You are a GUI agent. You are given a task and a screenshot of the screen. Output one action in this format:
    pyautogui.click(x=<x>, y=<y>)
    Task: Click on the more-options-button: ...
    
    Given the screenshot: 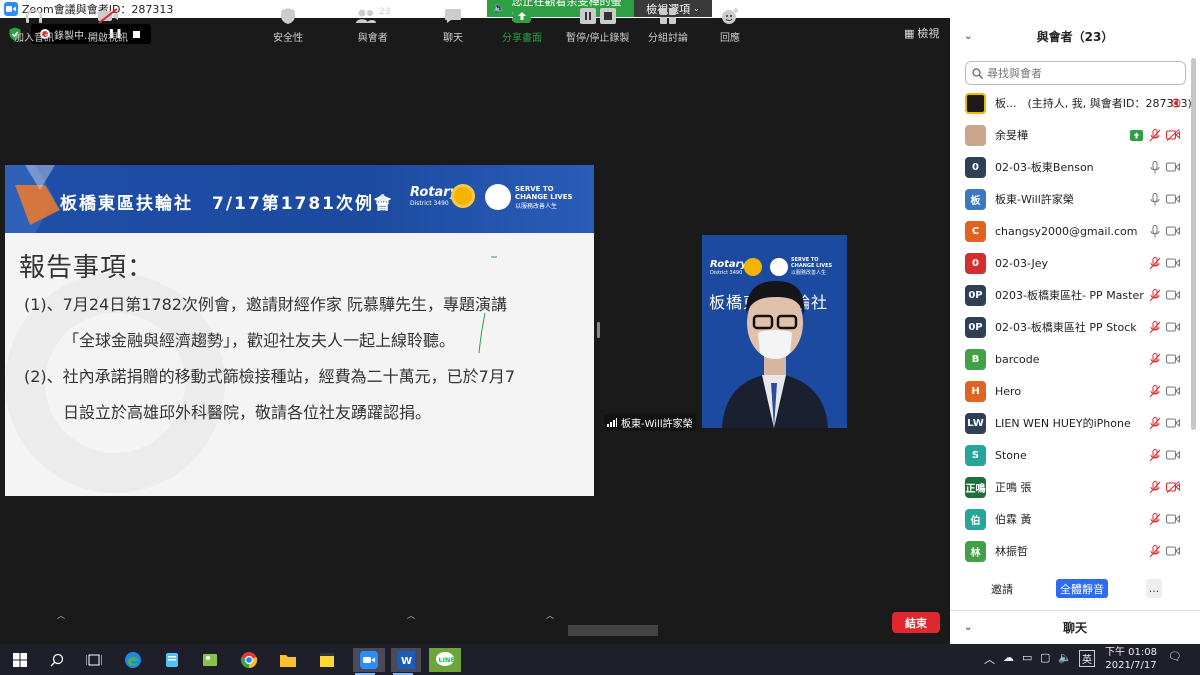 What is the action you would take?
    pyautogui.click(x=1154, y=588)
    